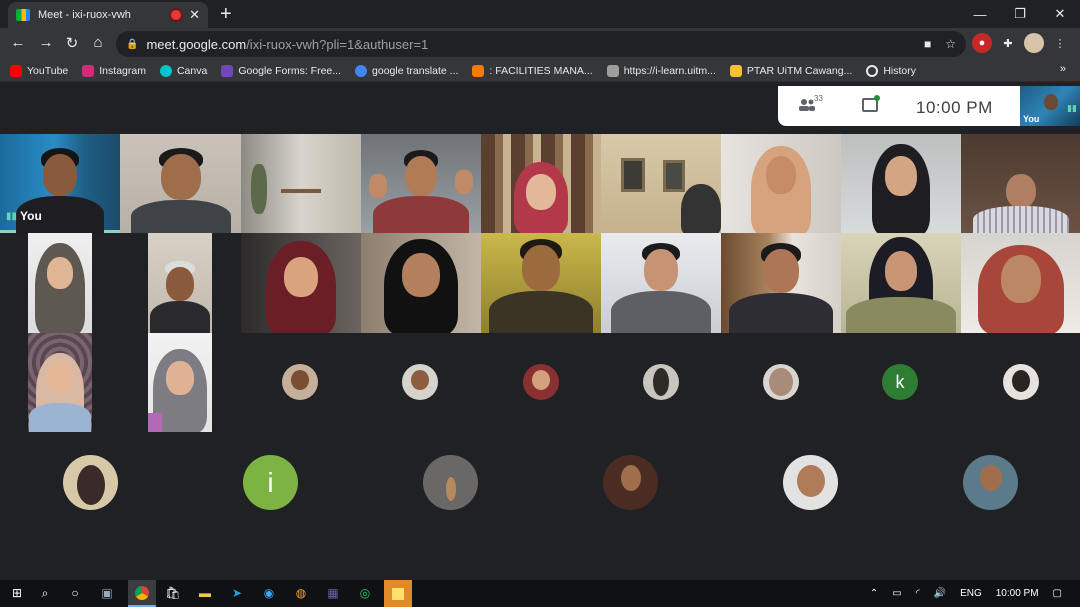 This screenshot has height=607, width=1080. I want to click on whatsapp-icon: ◎, so click(365, 593).